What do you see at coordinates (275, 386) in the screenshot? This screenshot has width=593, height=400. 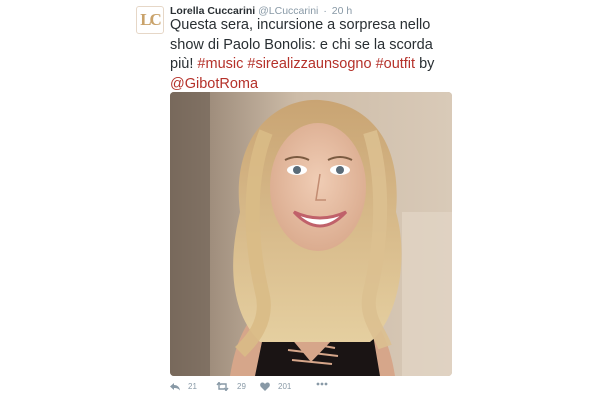 I see `like-button: 201` at bounding box center [275, 386].